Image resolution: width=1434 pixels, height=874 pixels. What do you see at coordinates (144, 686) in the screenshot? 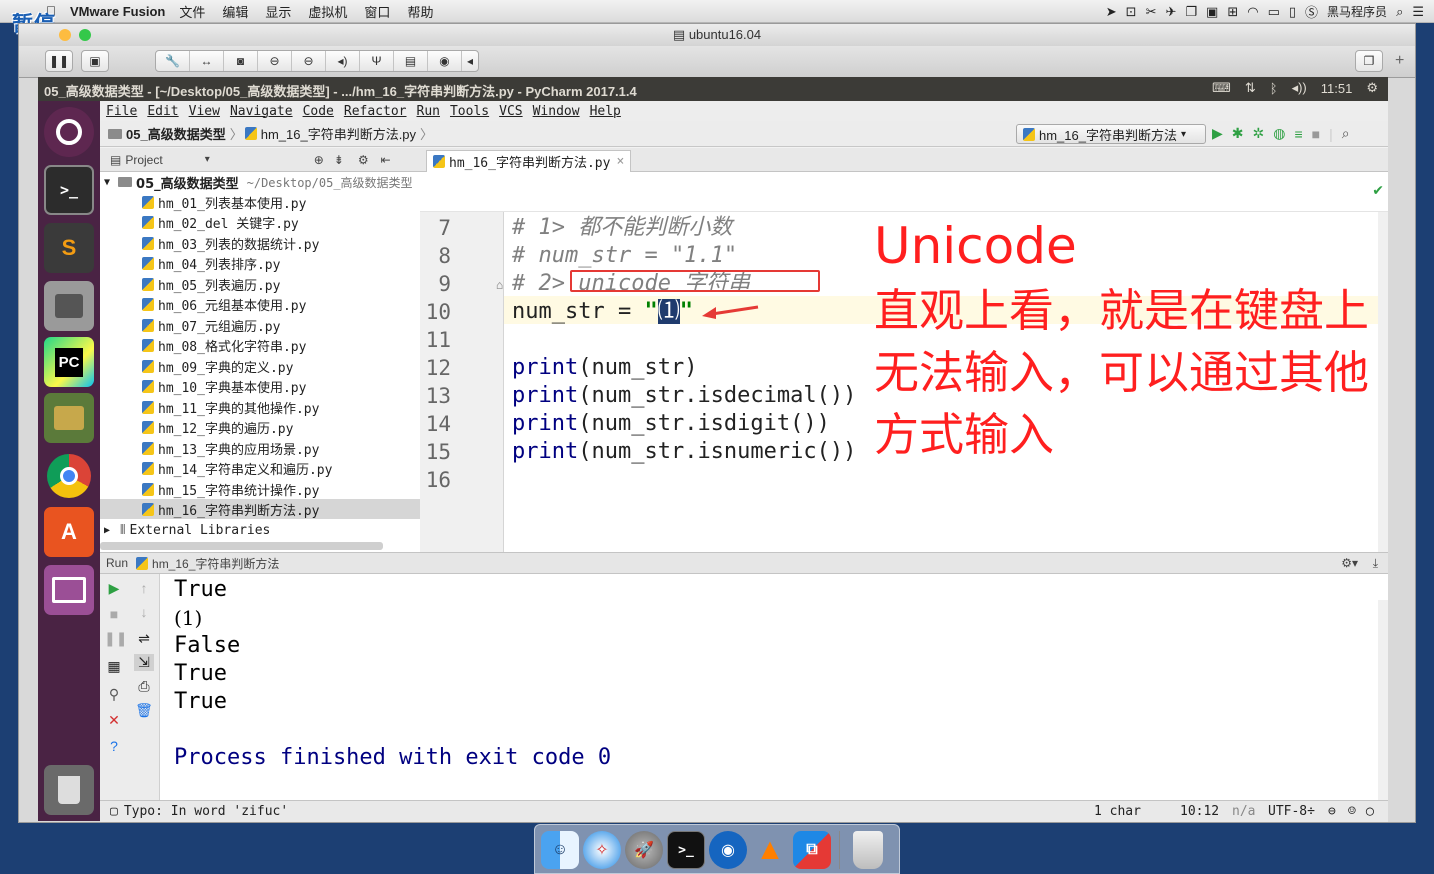
I see `print-icon: ⎙` at bounding box center [144, 686].